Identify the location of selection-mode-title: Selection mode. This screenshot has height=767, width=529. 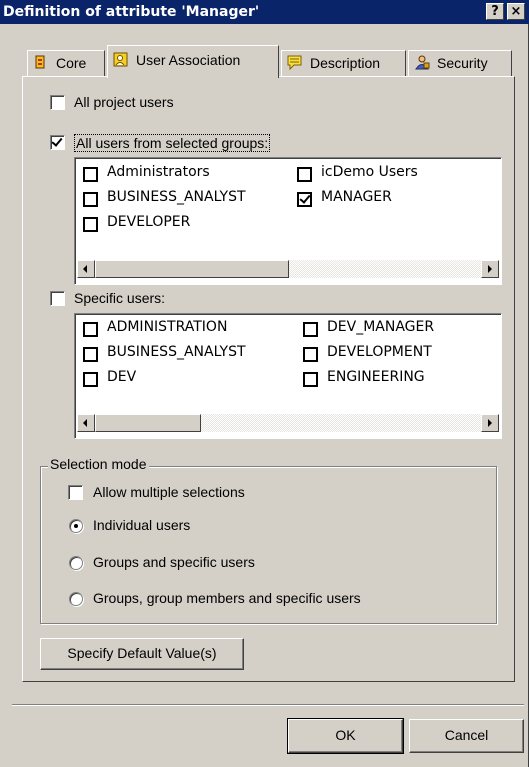
(98, 464).